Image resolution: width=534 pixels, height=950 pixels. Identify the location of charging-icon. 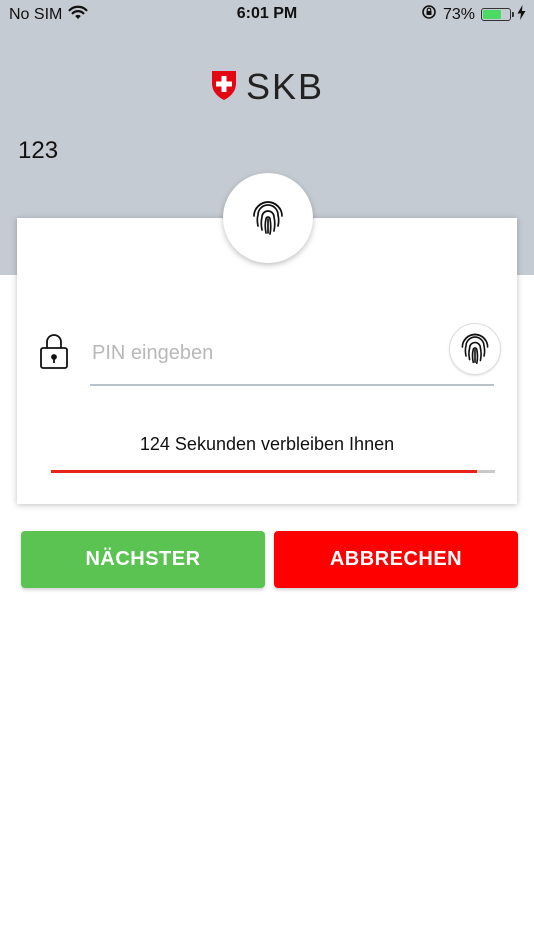
(521, 14).